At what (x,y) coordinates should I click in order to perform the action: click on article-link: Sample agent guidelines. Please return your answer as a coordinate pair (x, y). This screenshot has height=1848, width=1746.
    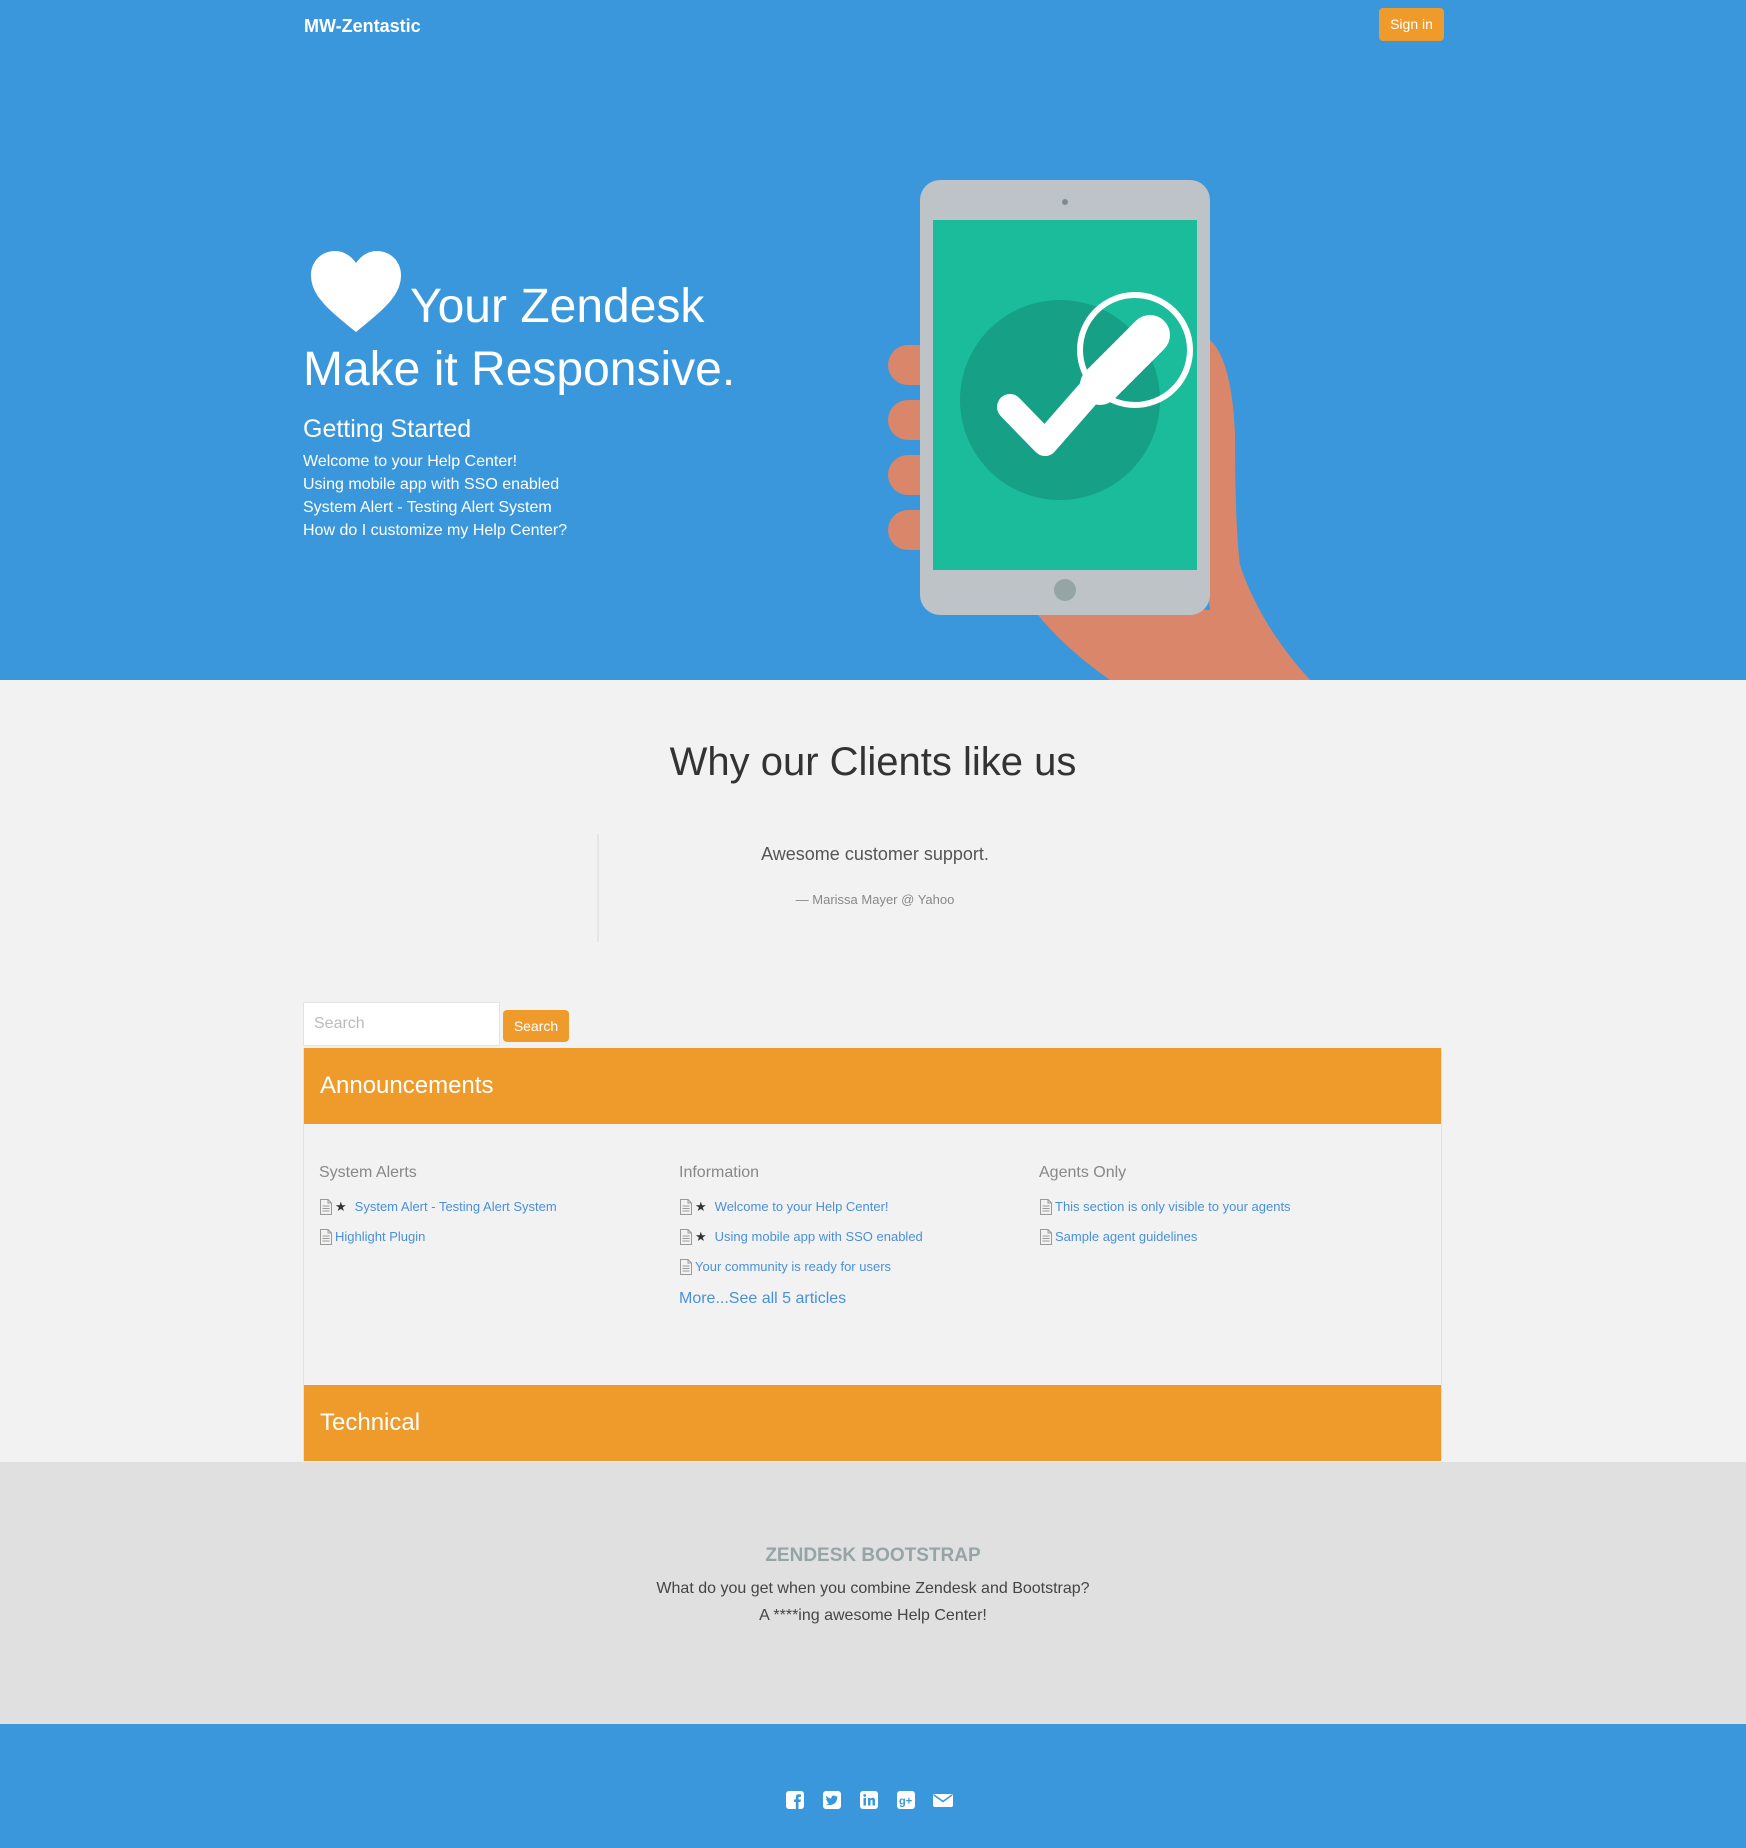
    Looking at the image, I should click on (1209, 1237).